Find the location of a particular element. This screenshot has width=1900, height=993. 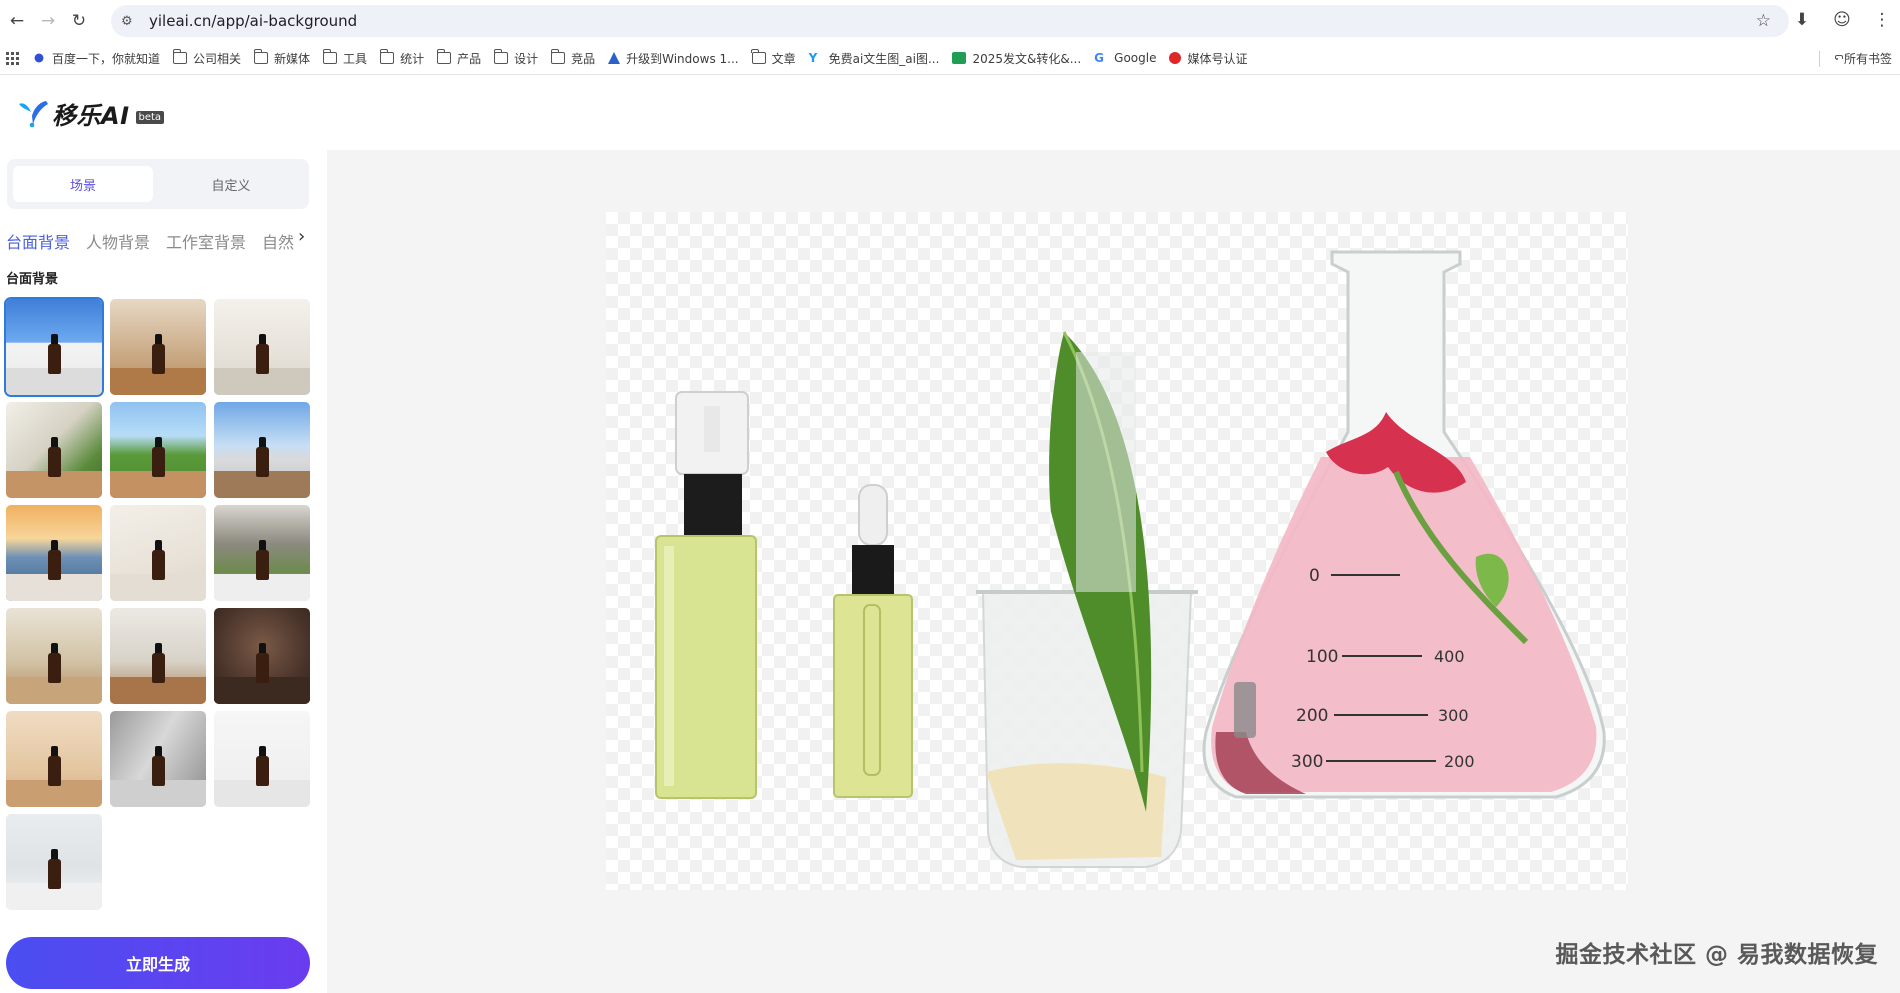

bookmark-item: 媒体号认证 is located at coordinates (1208, 58).